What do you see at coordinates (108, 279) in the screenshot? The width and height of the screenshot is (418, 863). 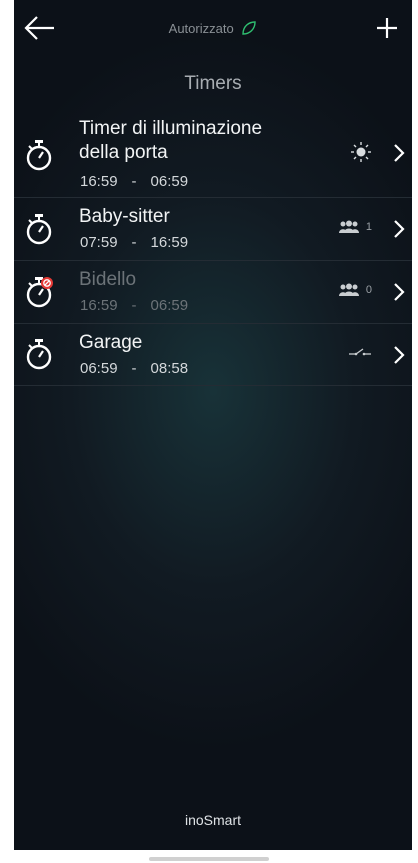 I see `timer-name: Bidello` at bounding box center [108, 279].